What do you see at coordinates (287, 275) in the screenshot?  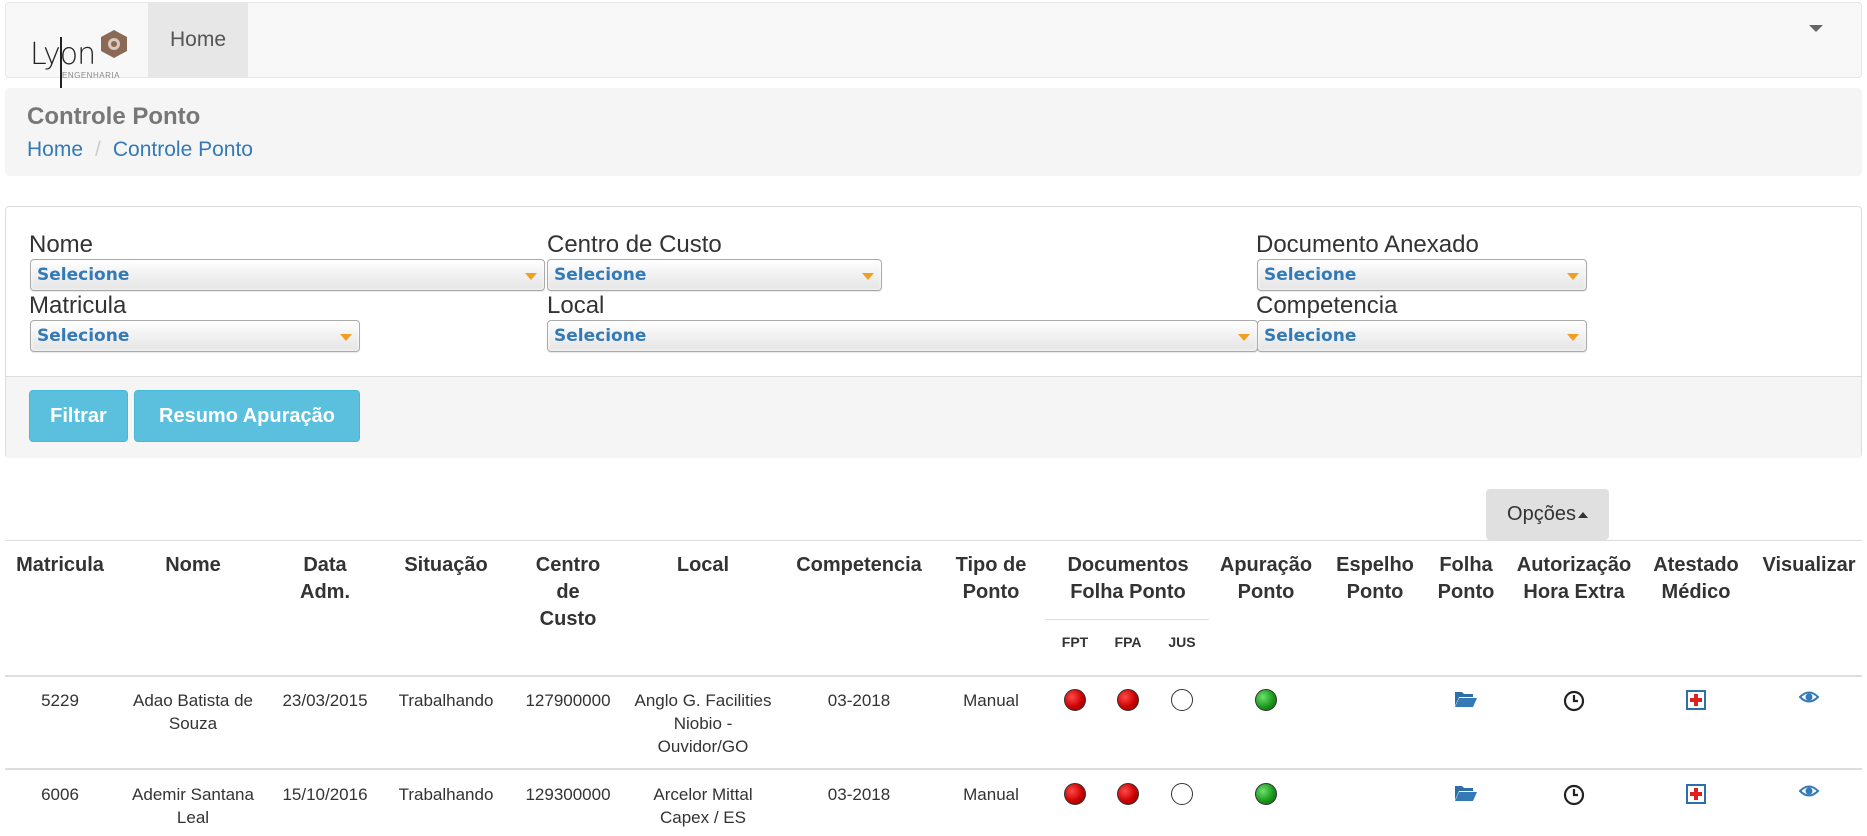 I see `nome-select: Selecione` at bounding box center [287, 275].